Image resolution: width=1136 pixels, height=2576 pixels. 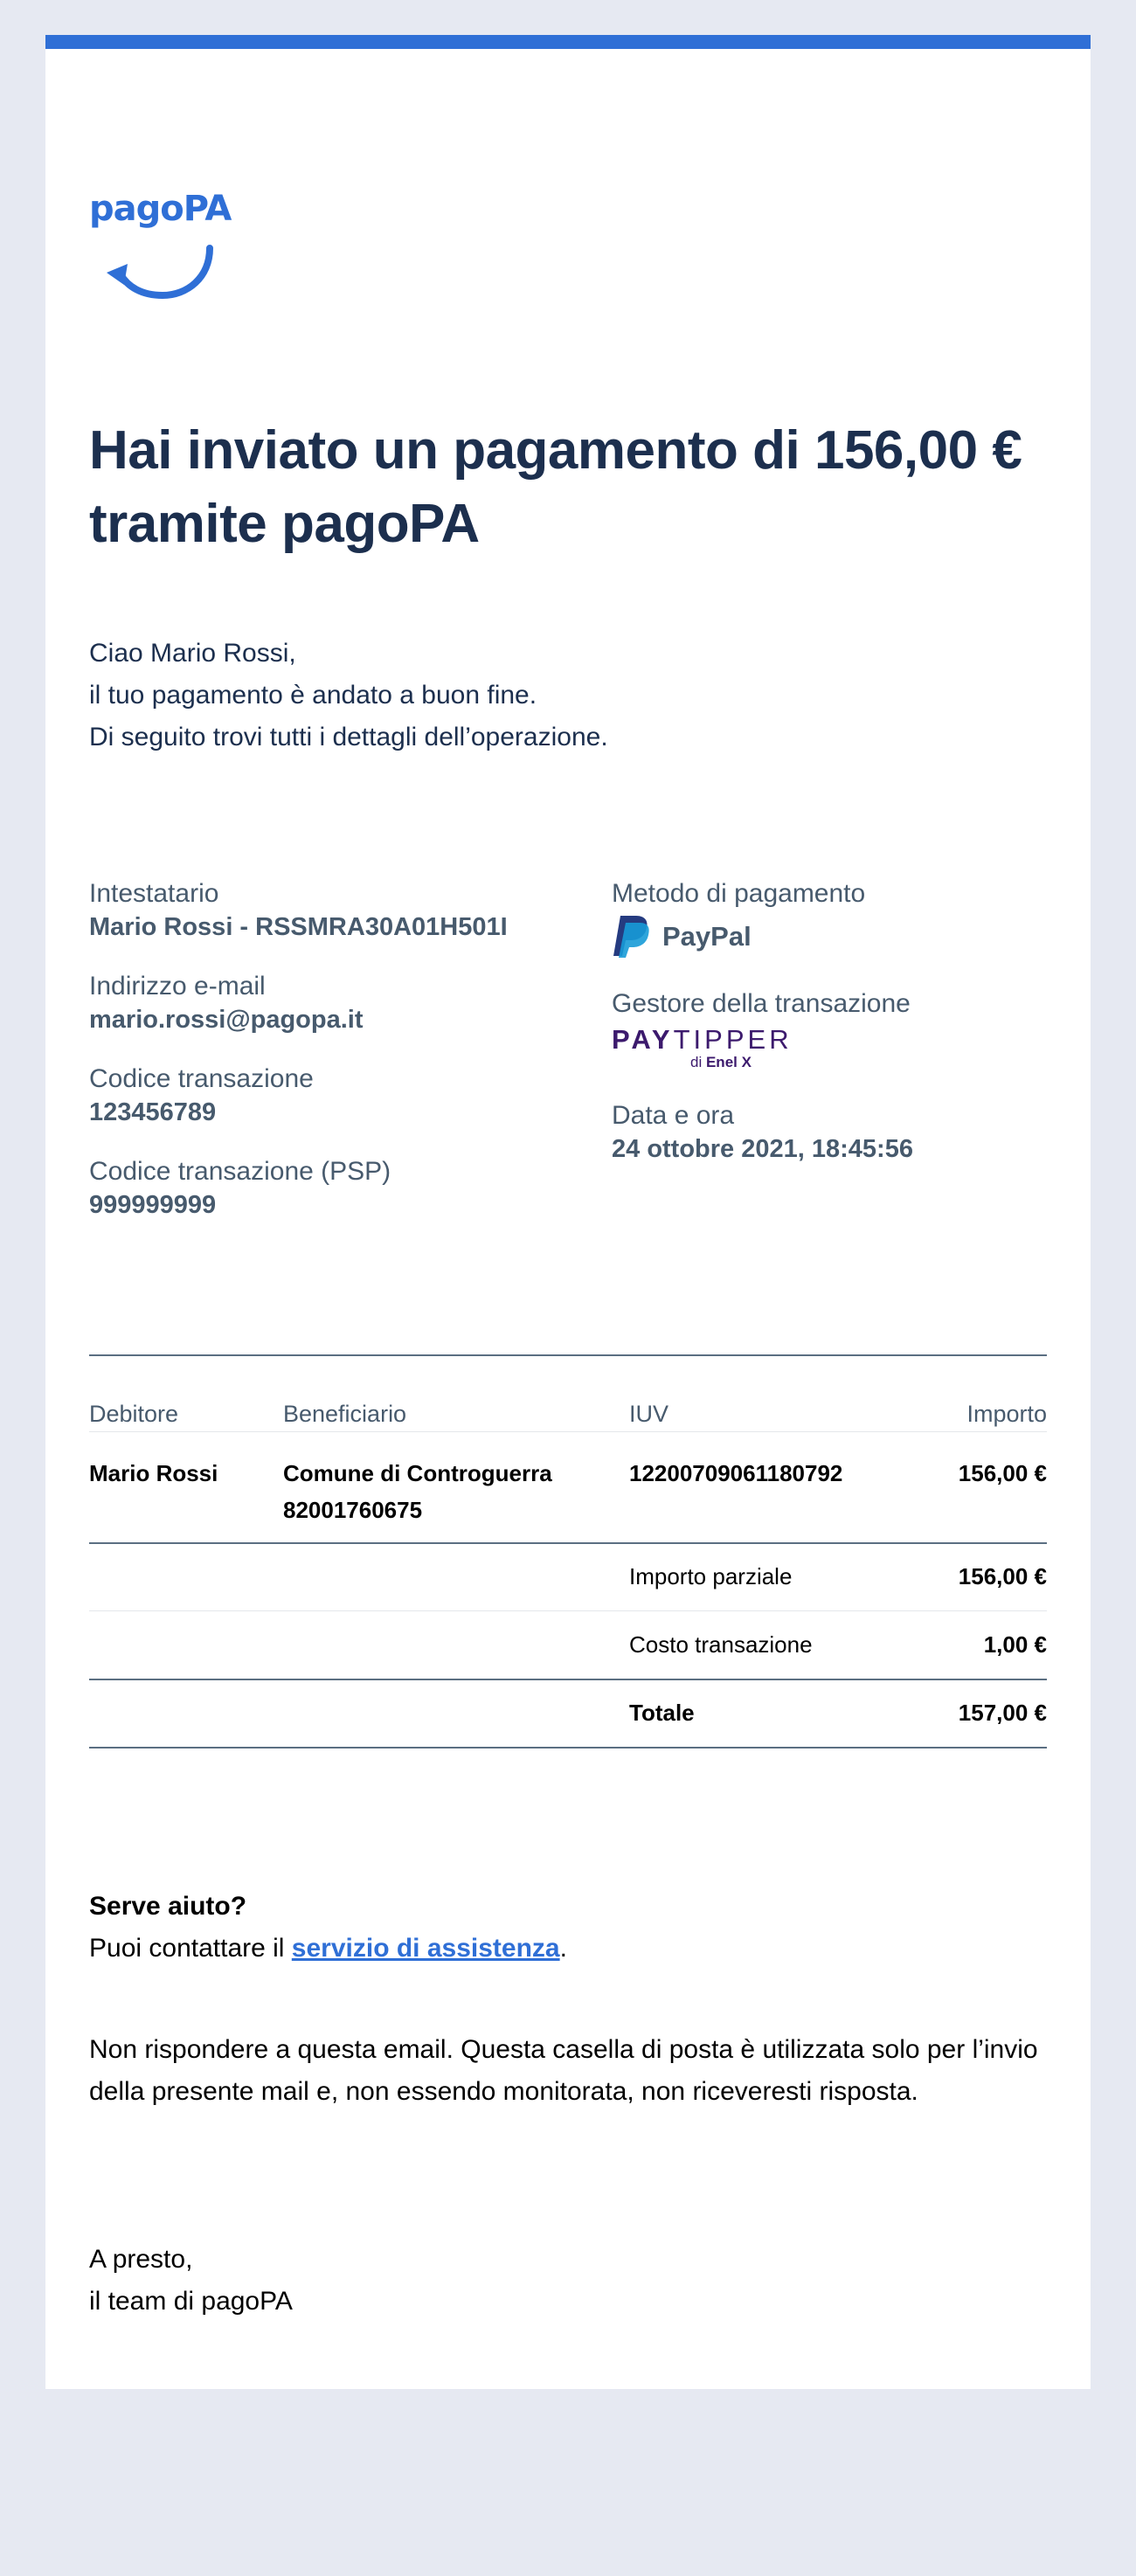 What do you see at coordinates (342, 1188) in the screenshot?
I see `psp-code-field: Codice transazione (PSP) 999999999` at bounding box center [342, 1188].